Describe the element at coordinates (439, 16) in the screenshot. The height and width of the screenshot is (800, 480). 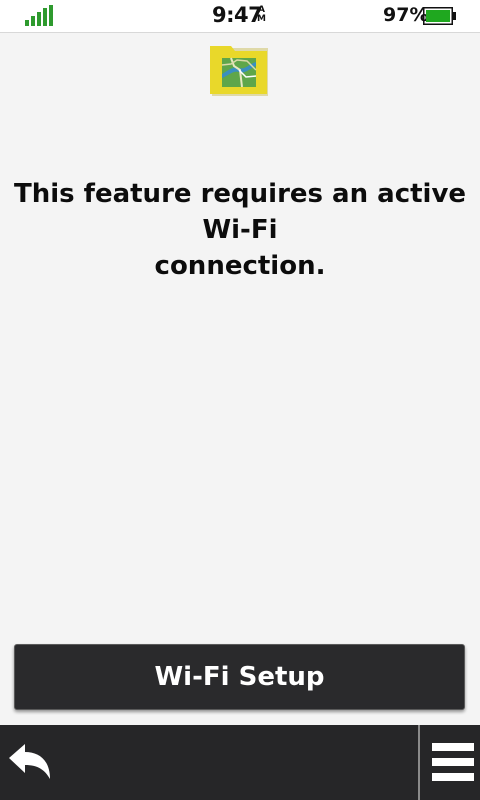
I see `battery-icon` at that location.